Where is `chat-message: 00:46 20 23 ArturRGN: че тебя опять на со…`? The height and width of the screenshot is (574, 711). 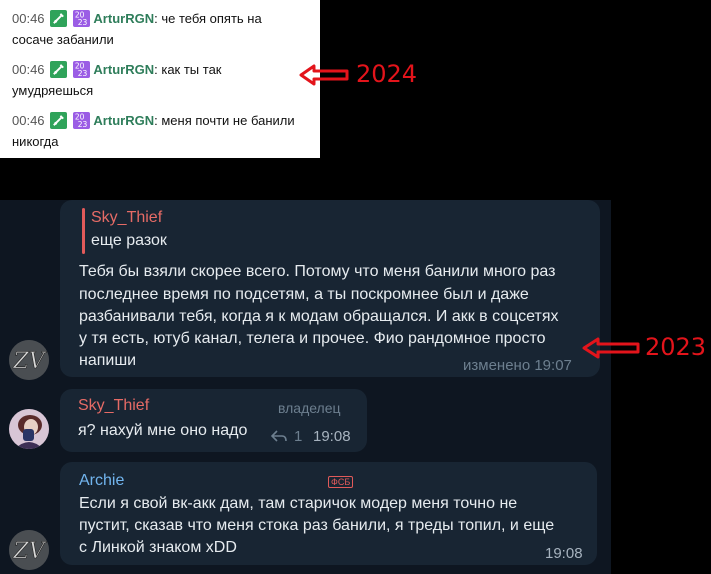
chat-message: 00:46 20 23 ArturRGN: че тебя опять на со… is located at coordinates (162, 29).